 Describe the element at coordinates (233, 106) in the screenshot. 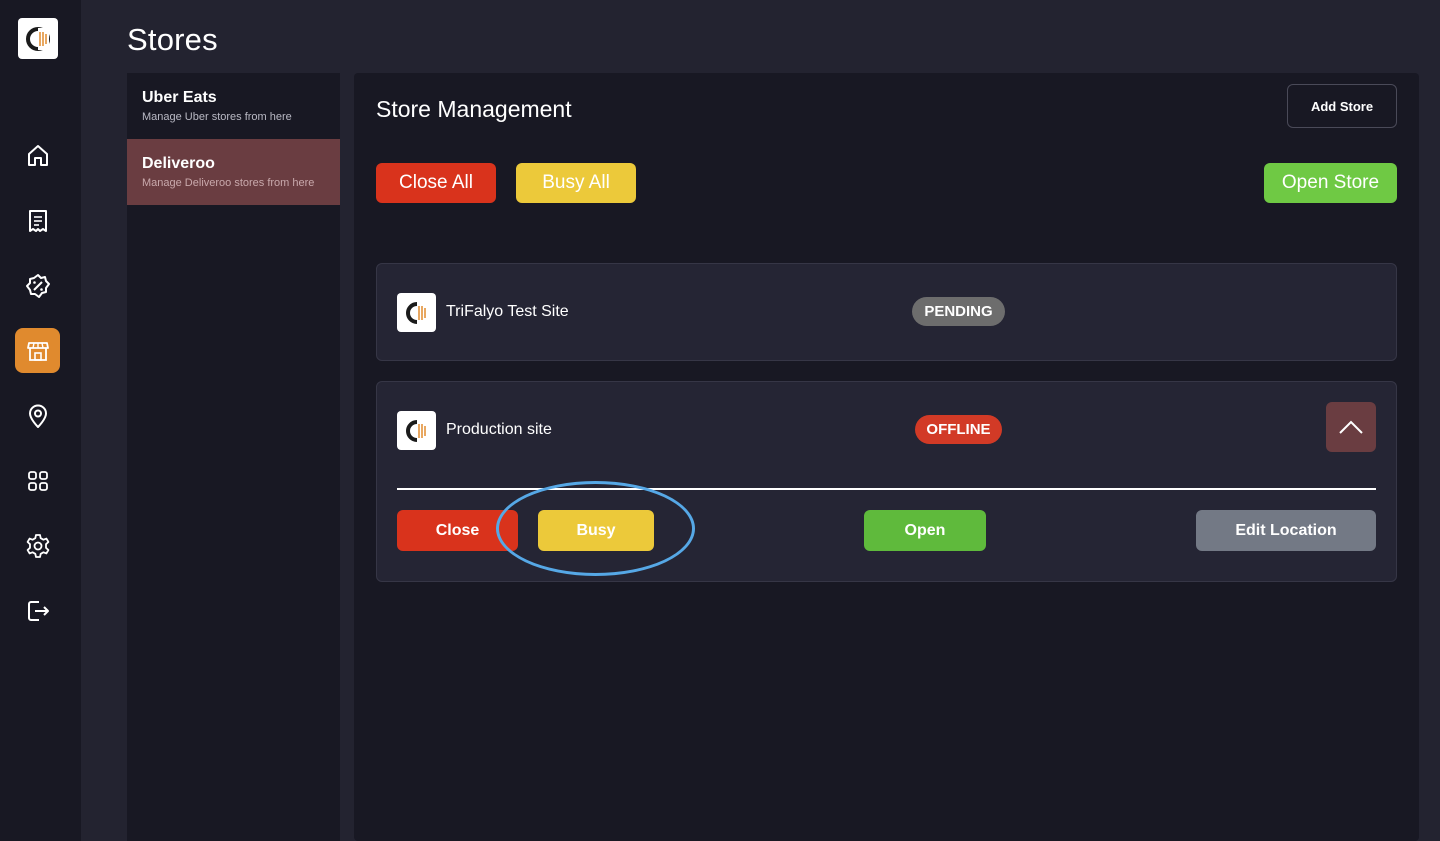

I see `provider-item-uber-eats: Uber Eats Manage Uber stores from here` at that location.